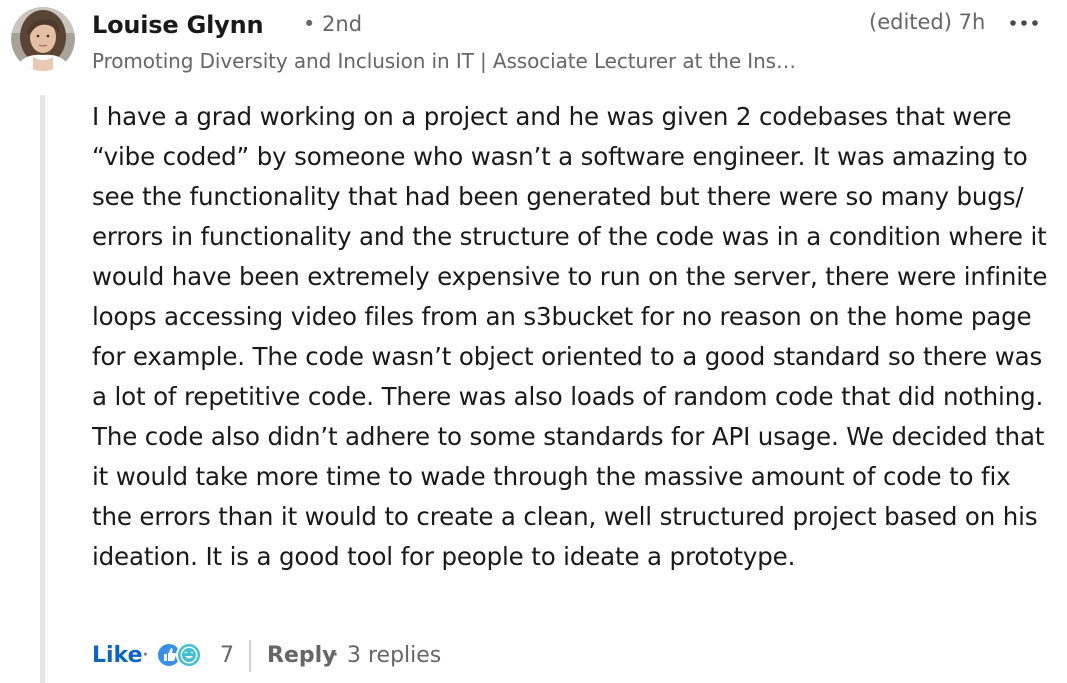  I want to click on ellipsis-icon, so click(1024, 23).